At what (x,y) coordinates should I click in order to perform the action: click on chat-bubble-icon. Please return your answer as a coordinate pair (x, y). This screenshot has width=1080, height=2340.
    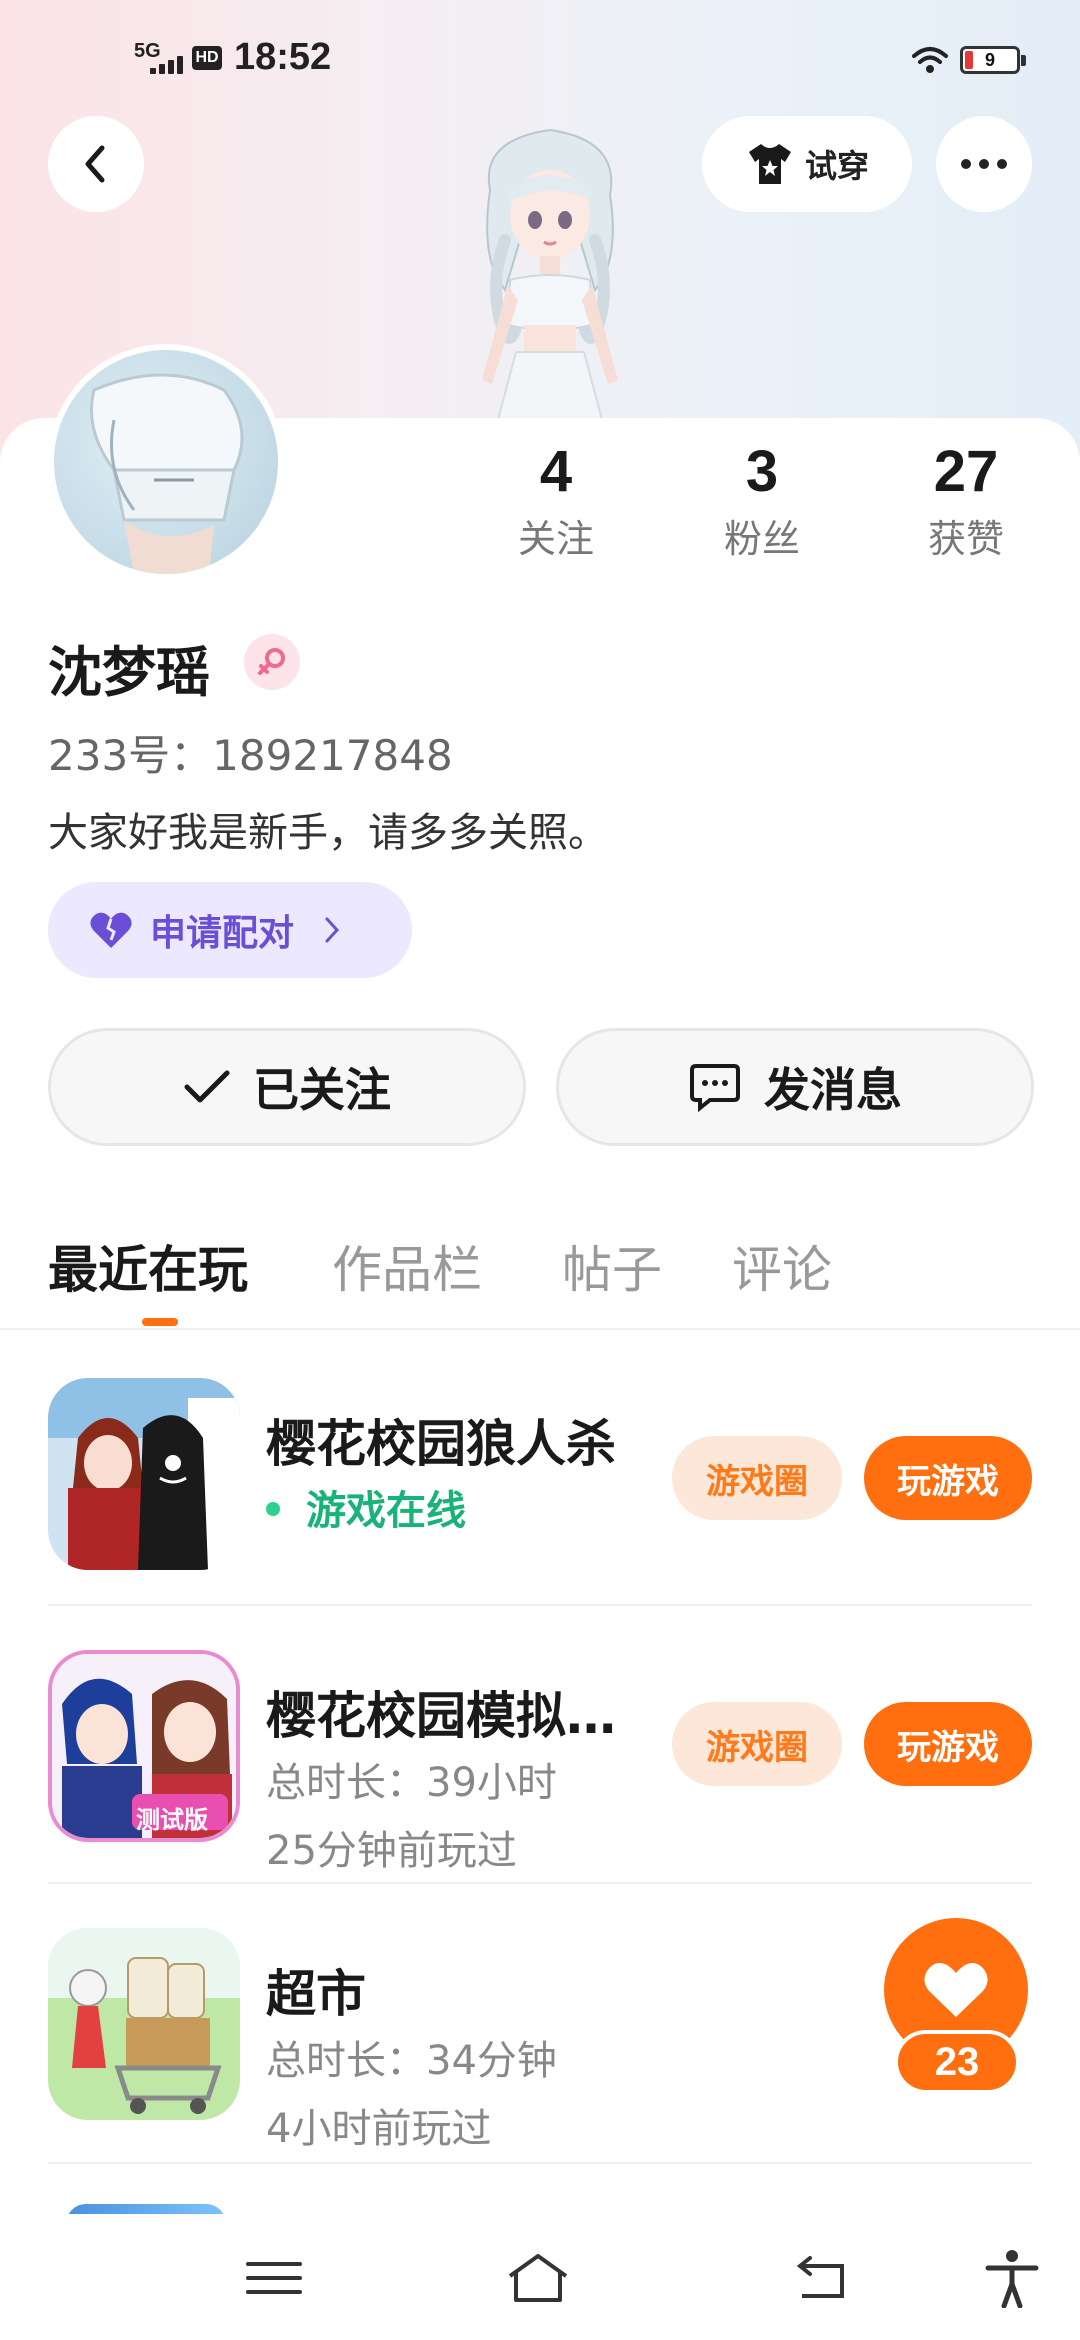
    Looking at the image, I should click on (715, 1088).